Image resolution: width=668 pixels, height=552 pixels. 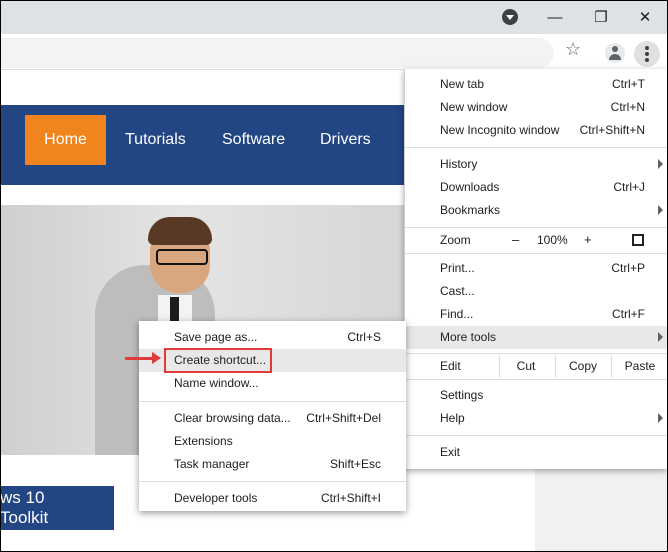 I want to click on menu-item-new-tab: New tab Ctrl+T, so click(x=536, y=84).